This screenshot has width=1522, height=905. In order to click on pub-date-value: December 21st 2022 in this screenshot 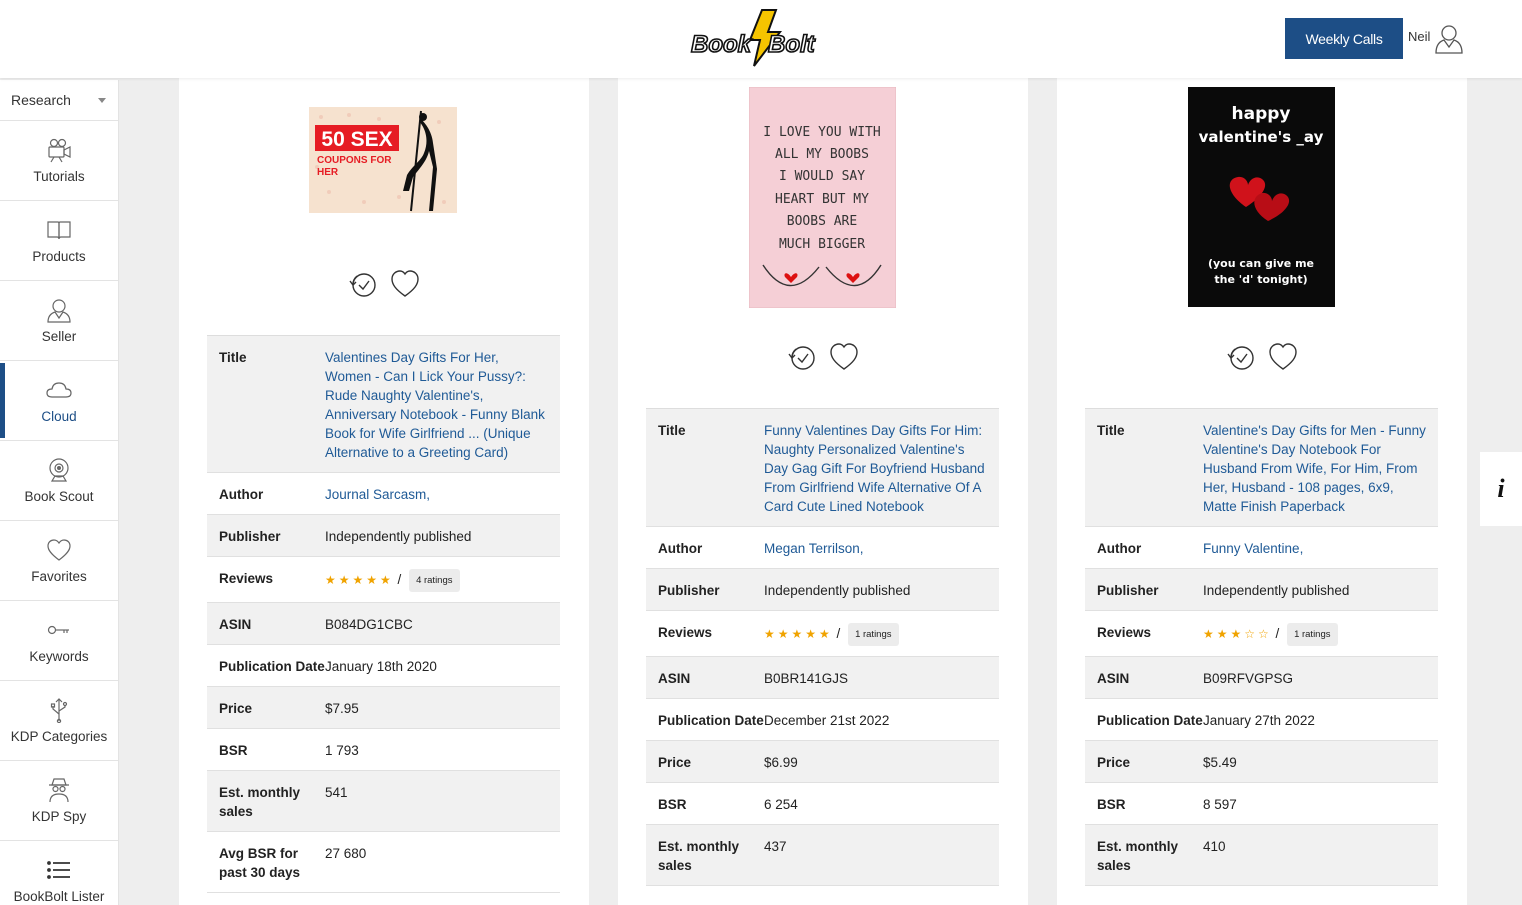, I will do `click(827, 720)`.